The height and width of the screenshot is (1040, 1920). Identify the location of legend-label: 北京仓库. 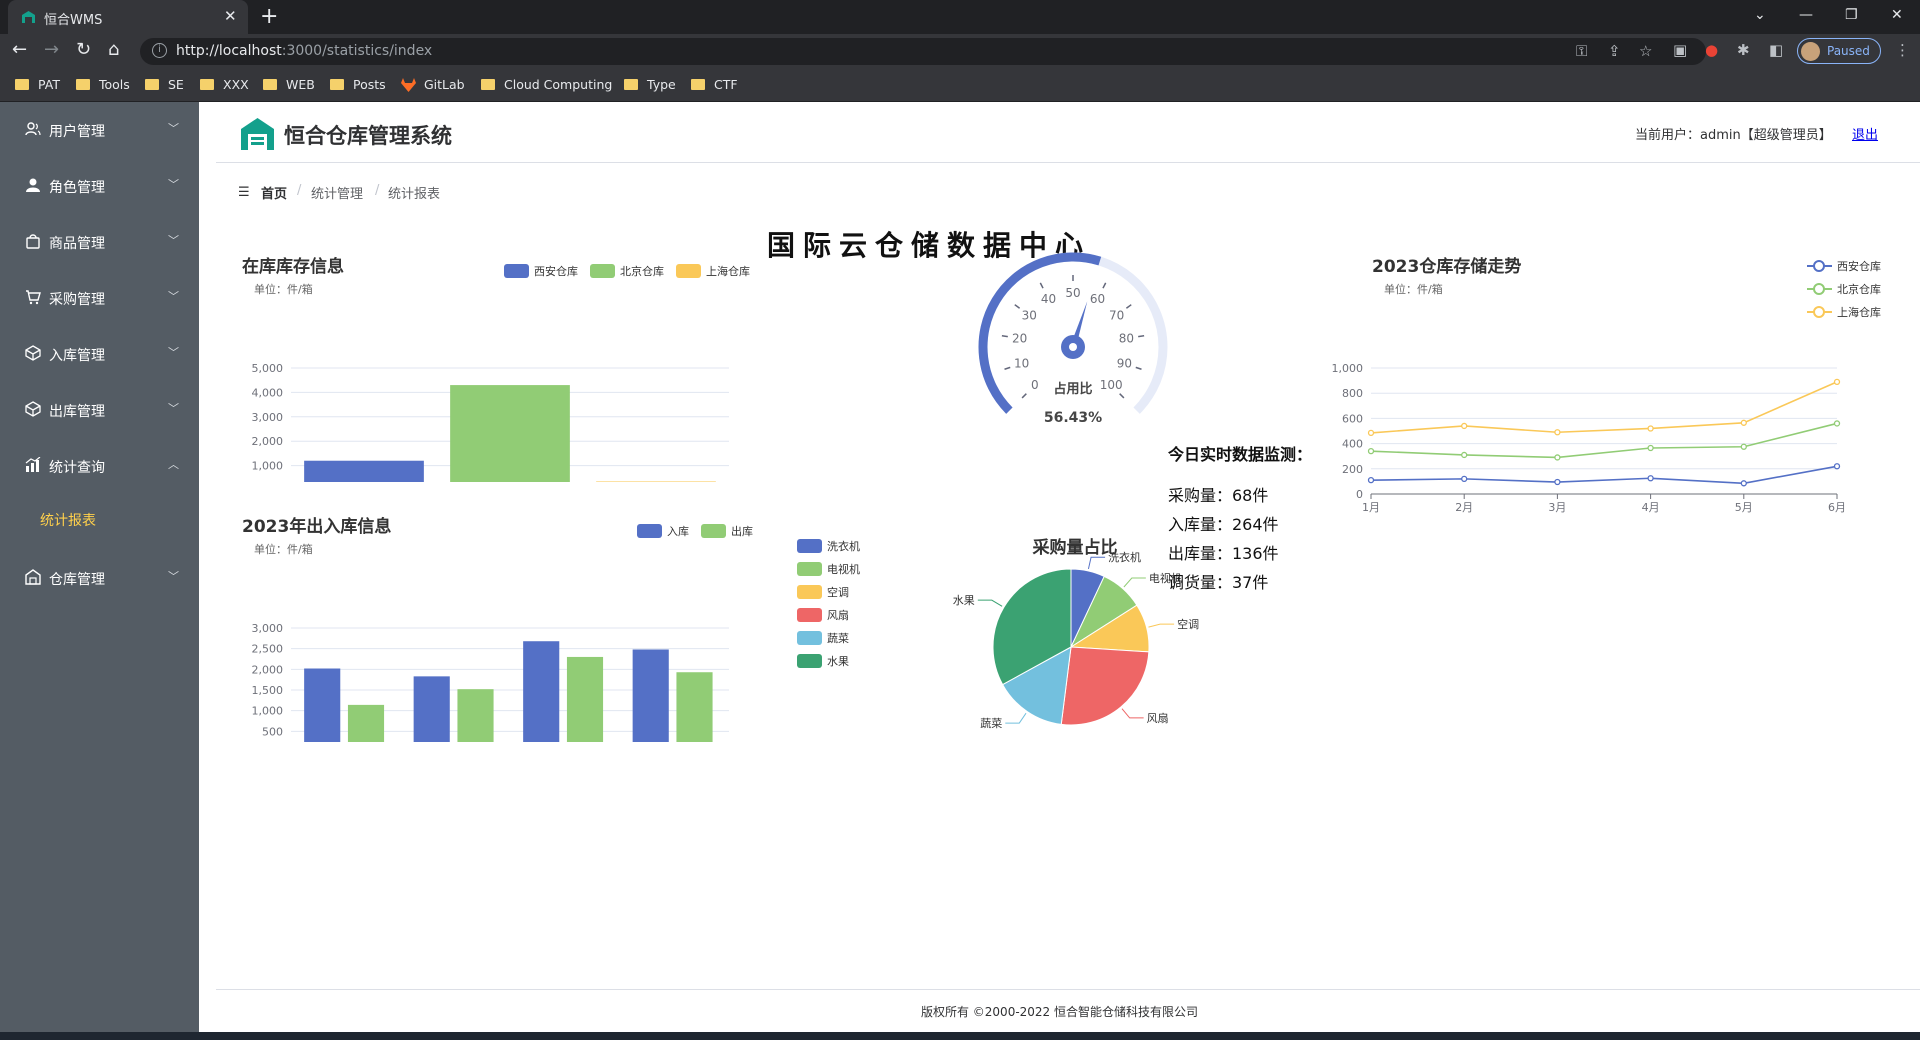
(642, 271).